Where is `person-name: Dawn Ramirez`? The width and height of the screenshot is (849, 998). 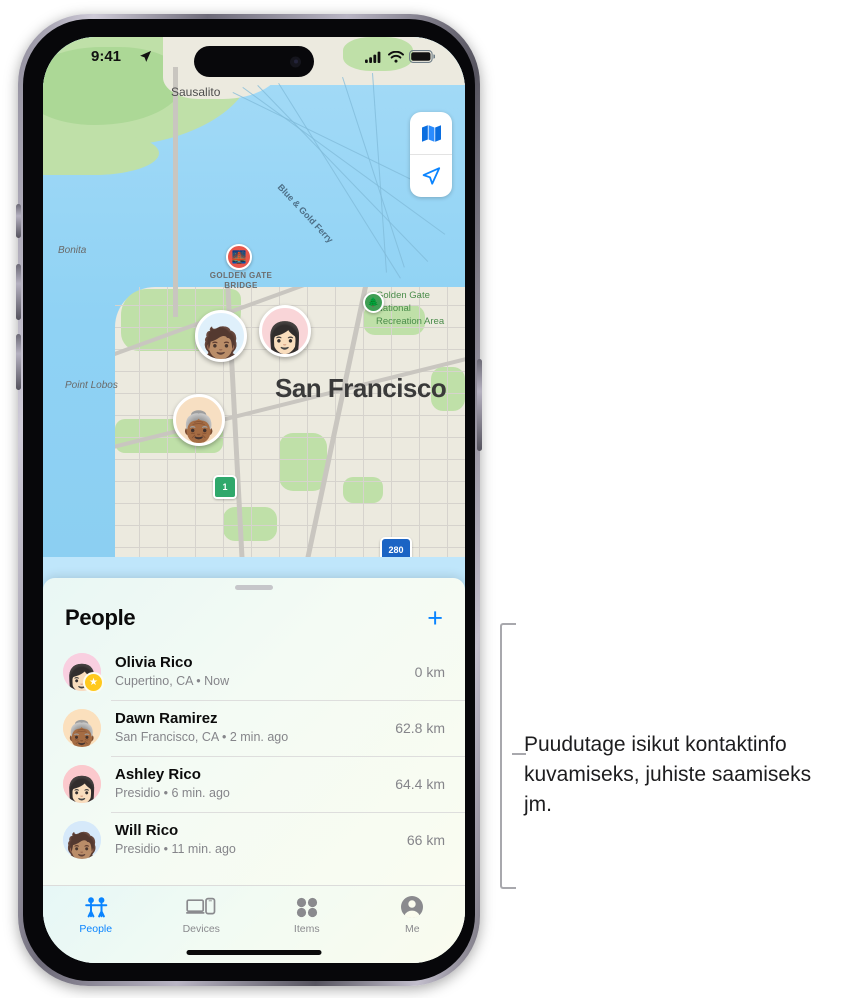
person-name: Dawn Ramirez is located at coordinates (166, 718).